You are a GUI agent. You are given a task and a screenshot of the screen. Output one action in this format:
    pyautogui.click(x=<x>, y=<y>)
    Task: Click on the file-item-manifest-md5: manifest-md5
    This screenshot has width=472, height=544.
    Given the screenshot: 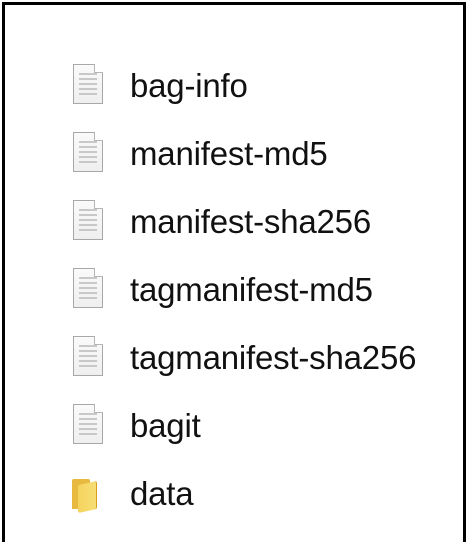 What is the action you would take?
    pyautogui.click(x=243, y=153)
    